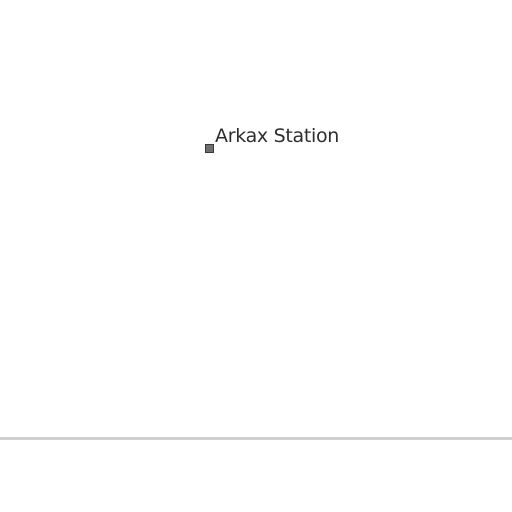 This screenshot has height=512, width=512. What do you see at coordinates (256, 438) in the screenshot?
I see `boundary-line` at bounding box center [256, 438].